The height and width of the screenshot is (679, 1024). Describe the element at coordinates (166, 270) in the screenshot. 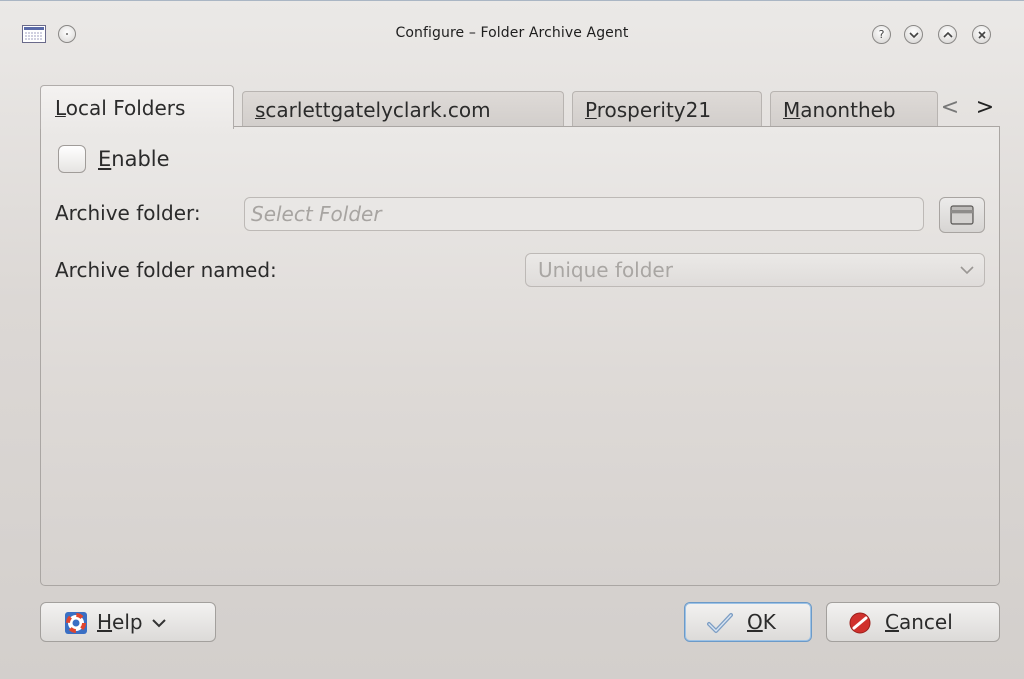

I see `archive-folder-named-label: Archive folder named:` at that location.